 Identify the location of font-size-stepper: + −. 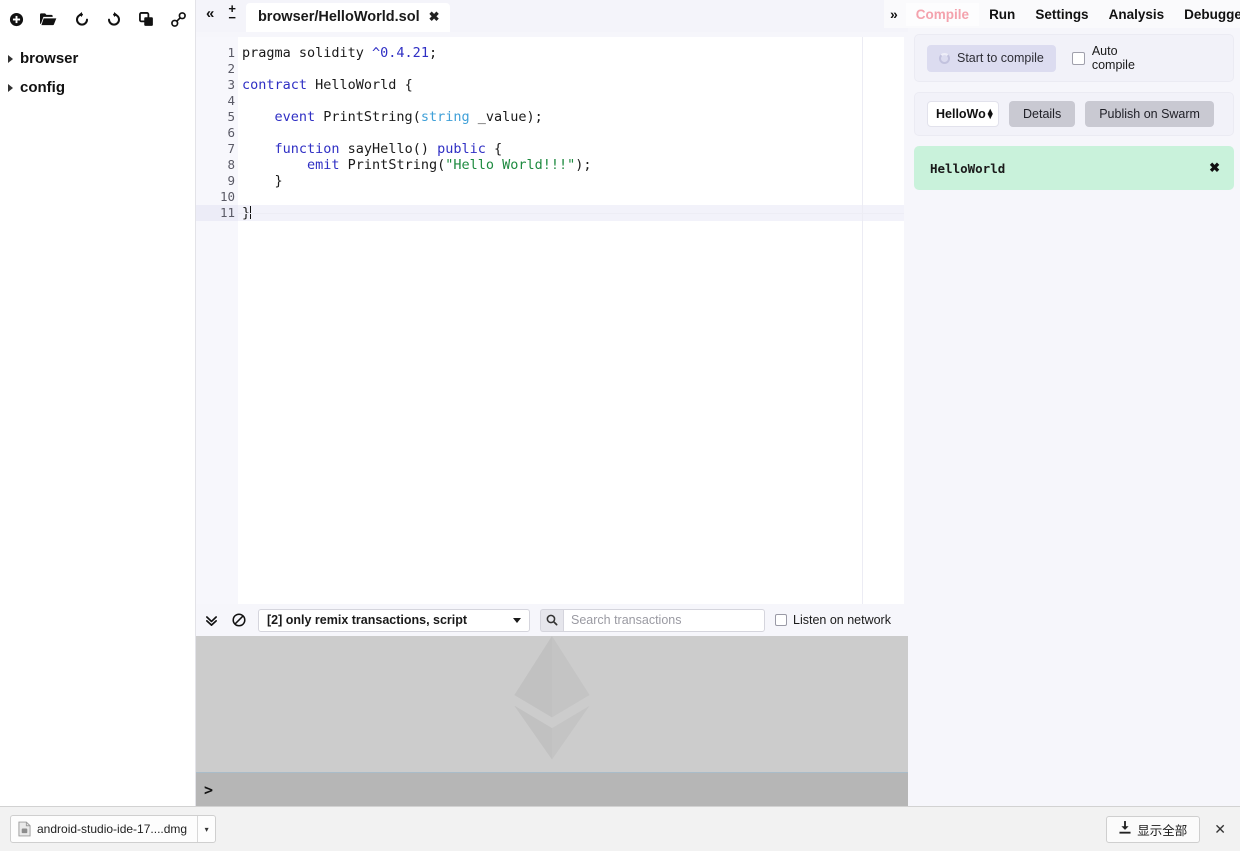
(232, 13).